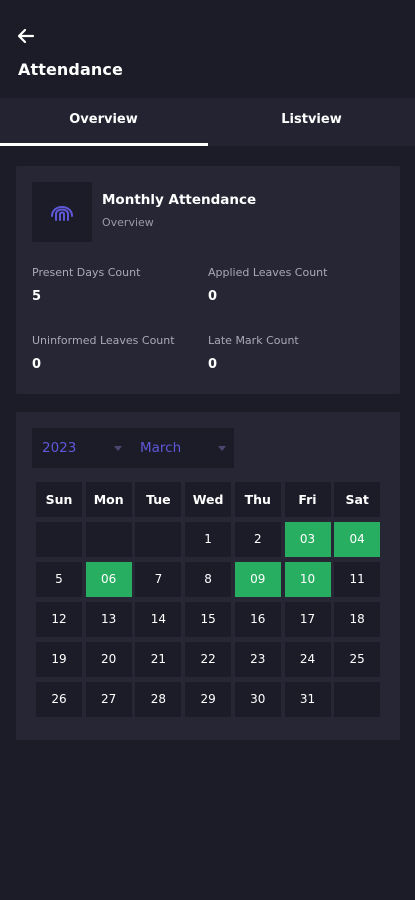 The image size is (415, 900). What do you see at coordinates (59, 619) in the screenshot?
I see `calendar-day: 12` at bounding box center [59, 619].